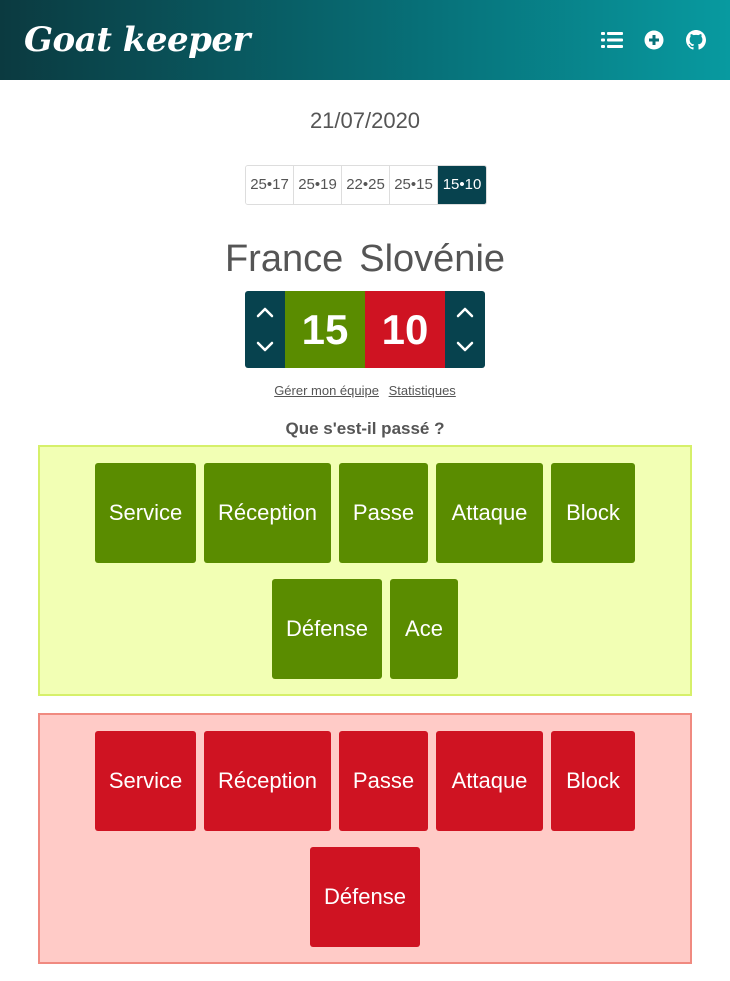  I want to click on home-decrement-chevron-down-icon, so click(265, 347).